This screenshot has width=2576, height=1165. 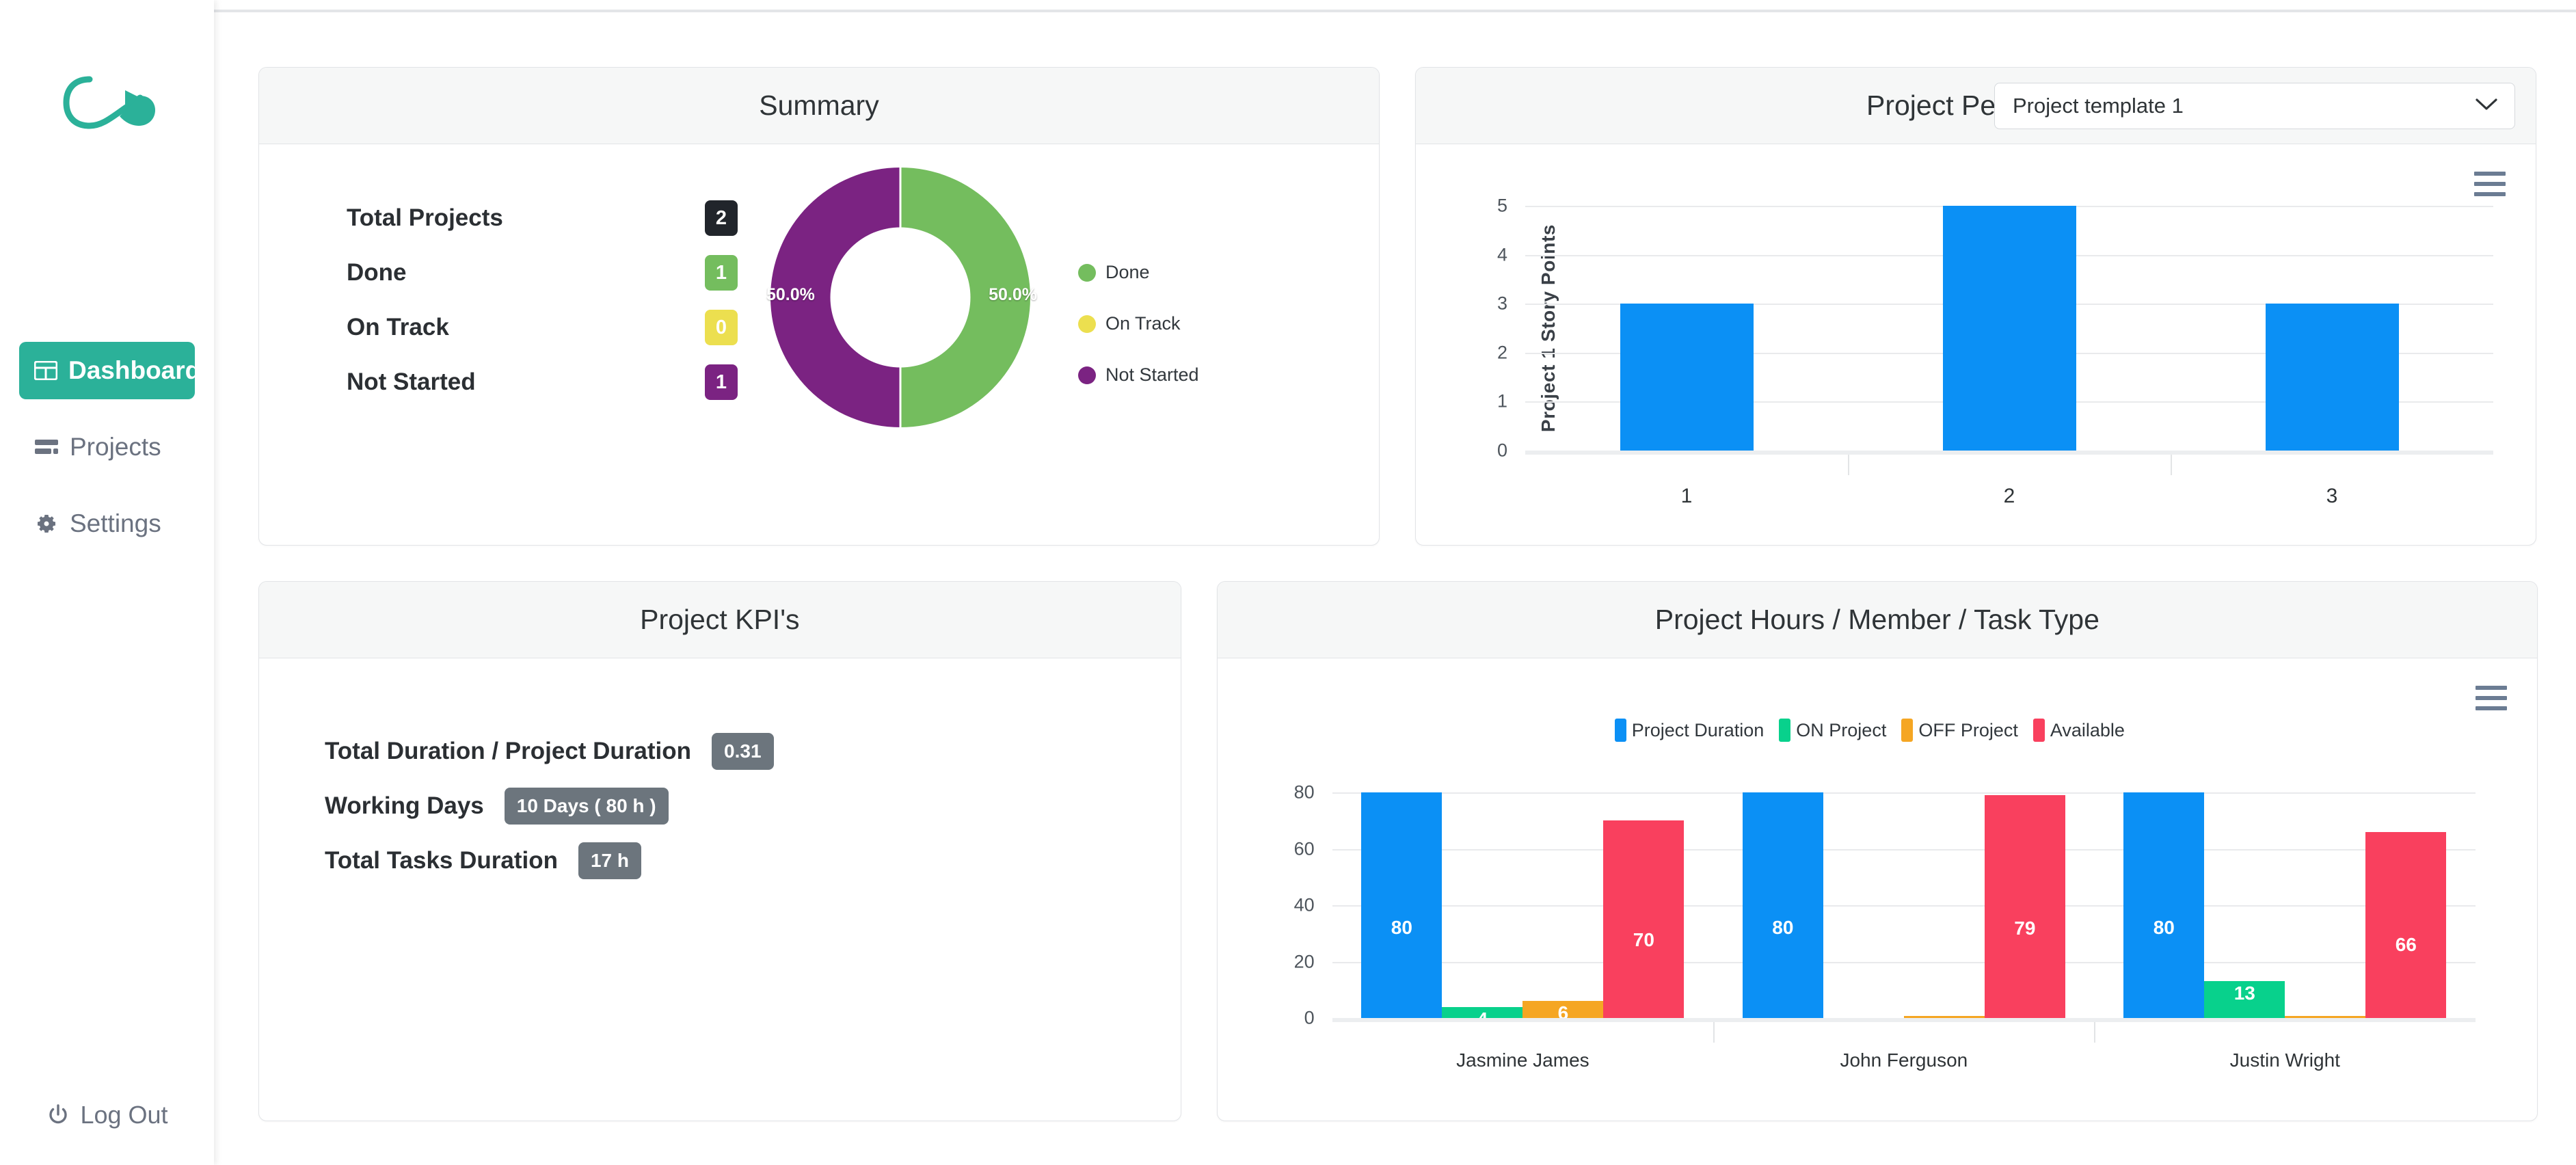 I want to click on sidebar-item-dashboard: Dashboard, so click(x=109, y=370).